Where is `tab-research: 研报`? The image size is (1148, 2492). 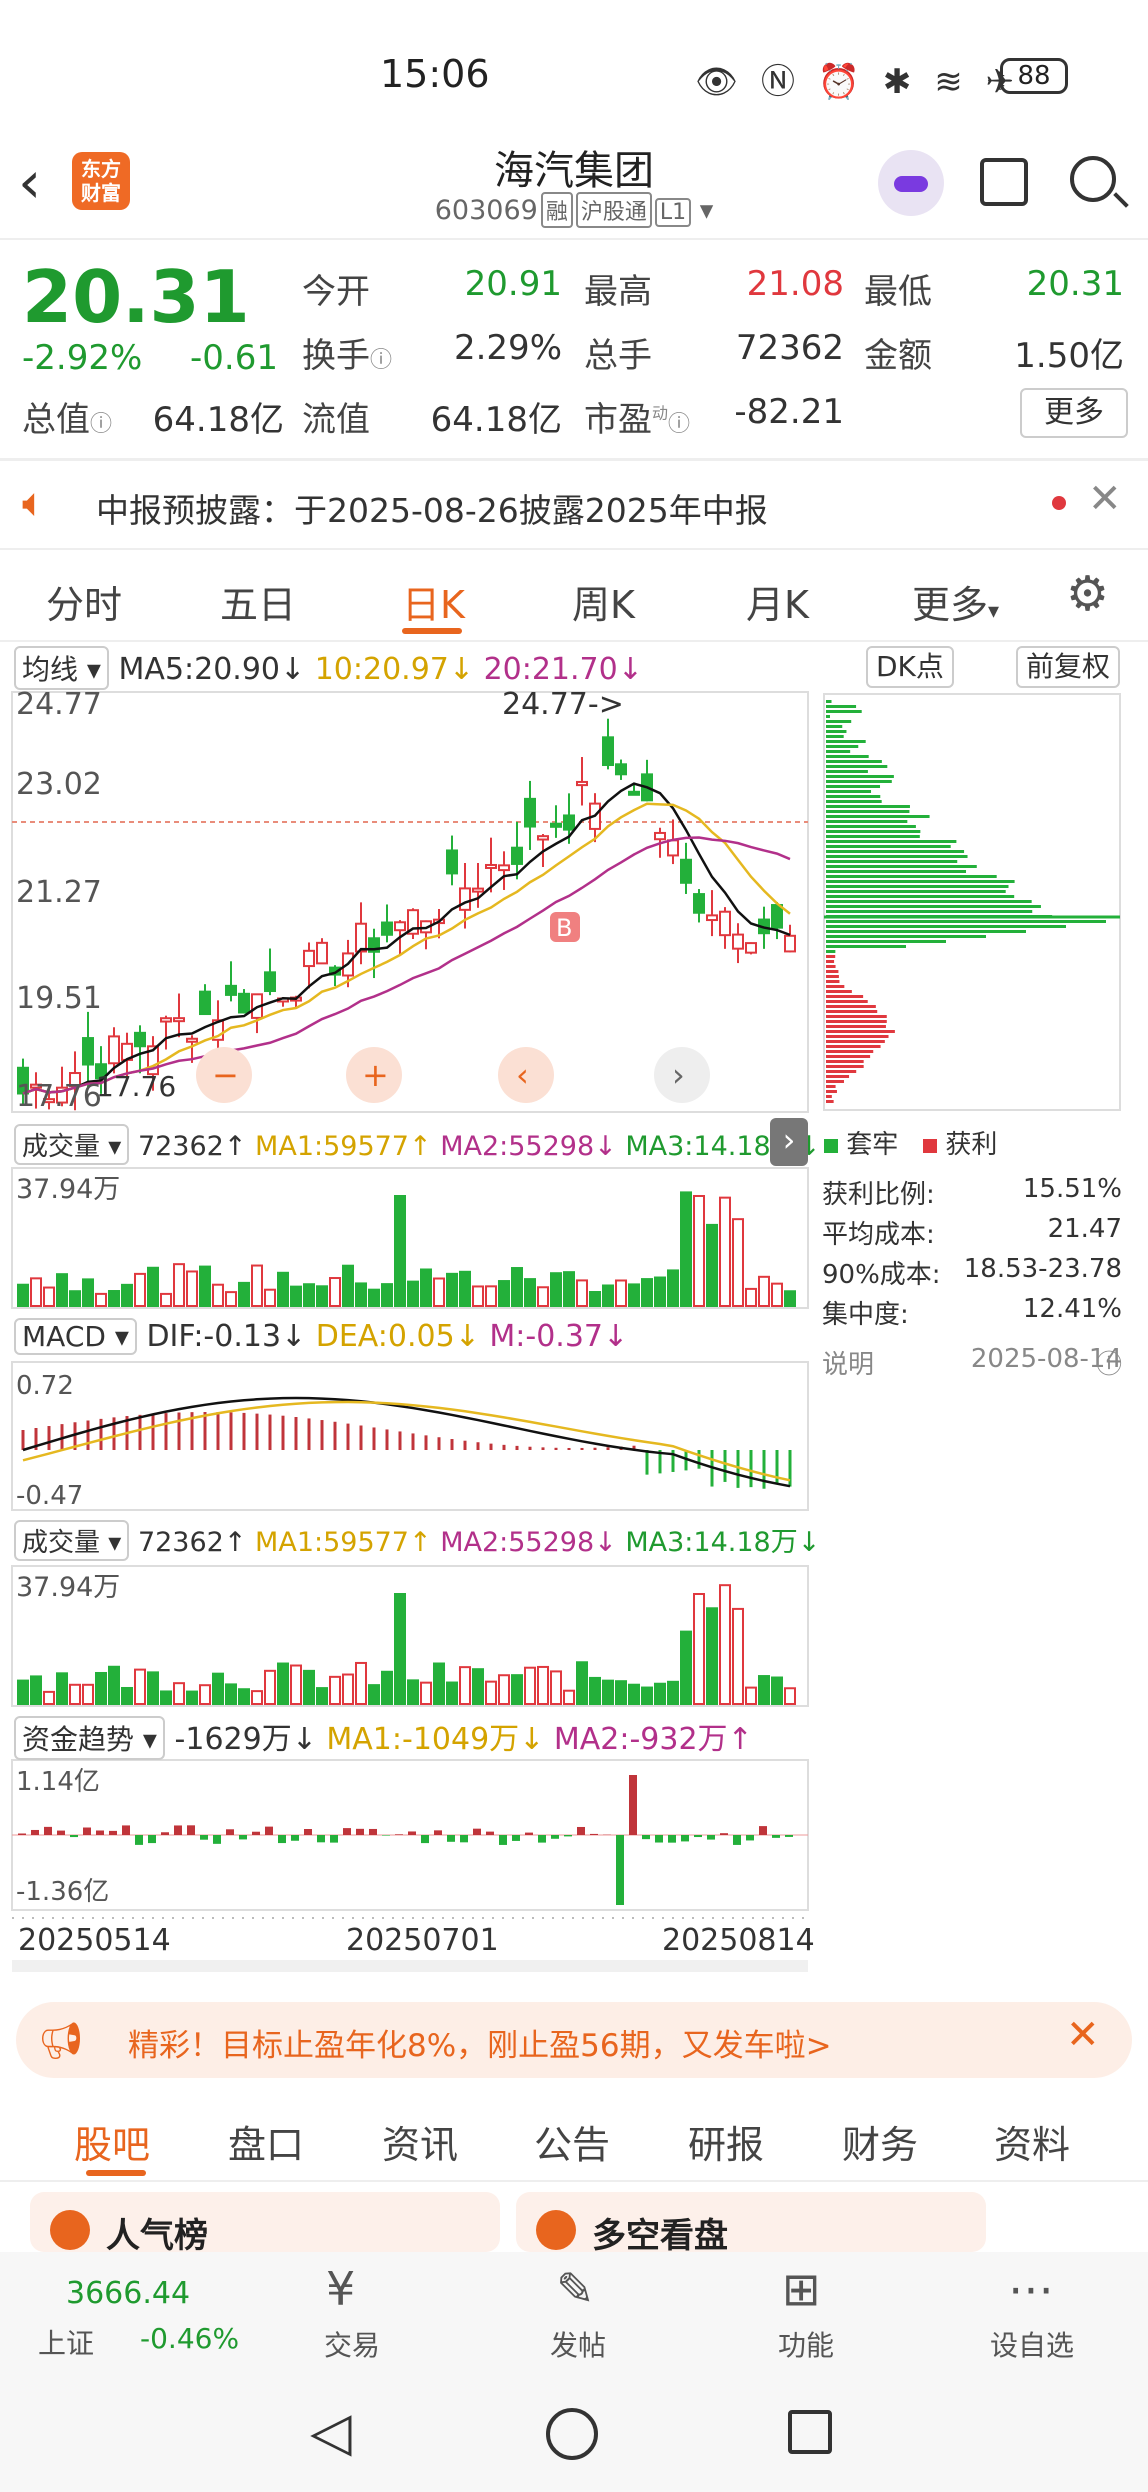 tab-research: 研报 is located at coordinates (726, 2141).